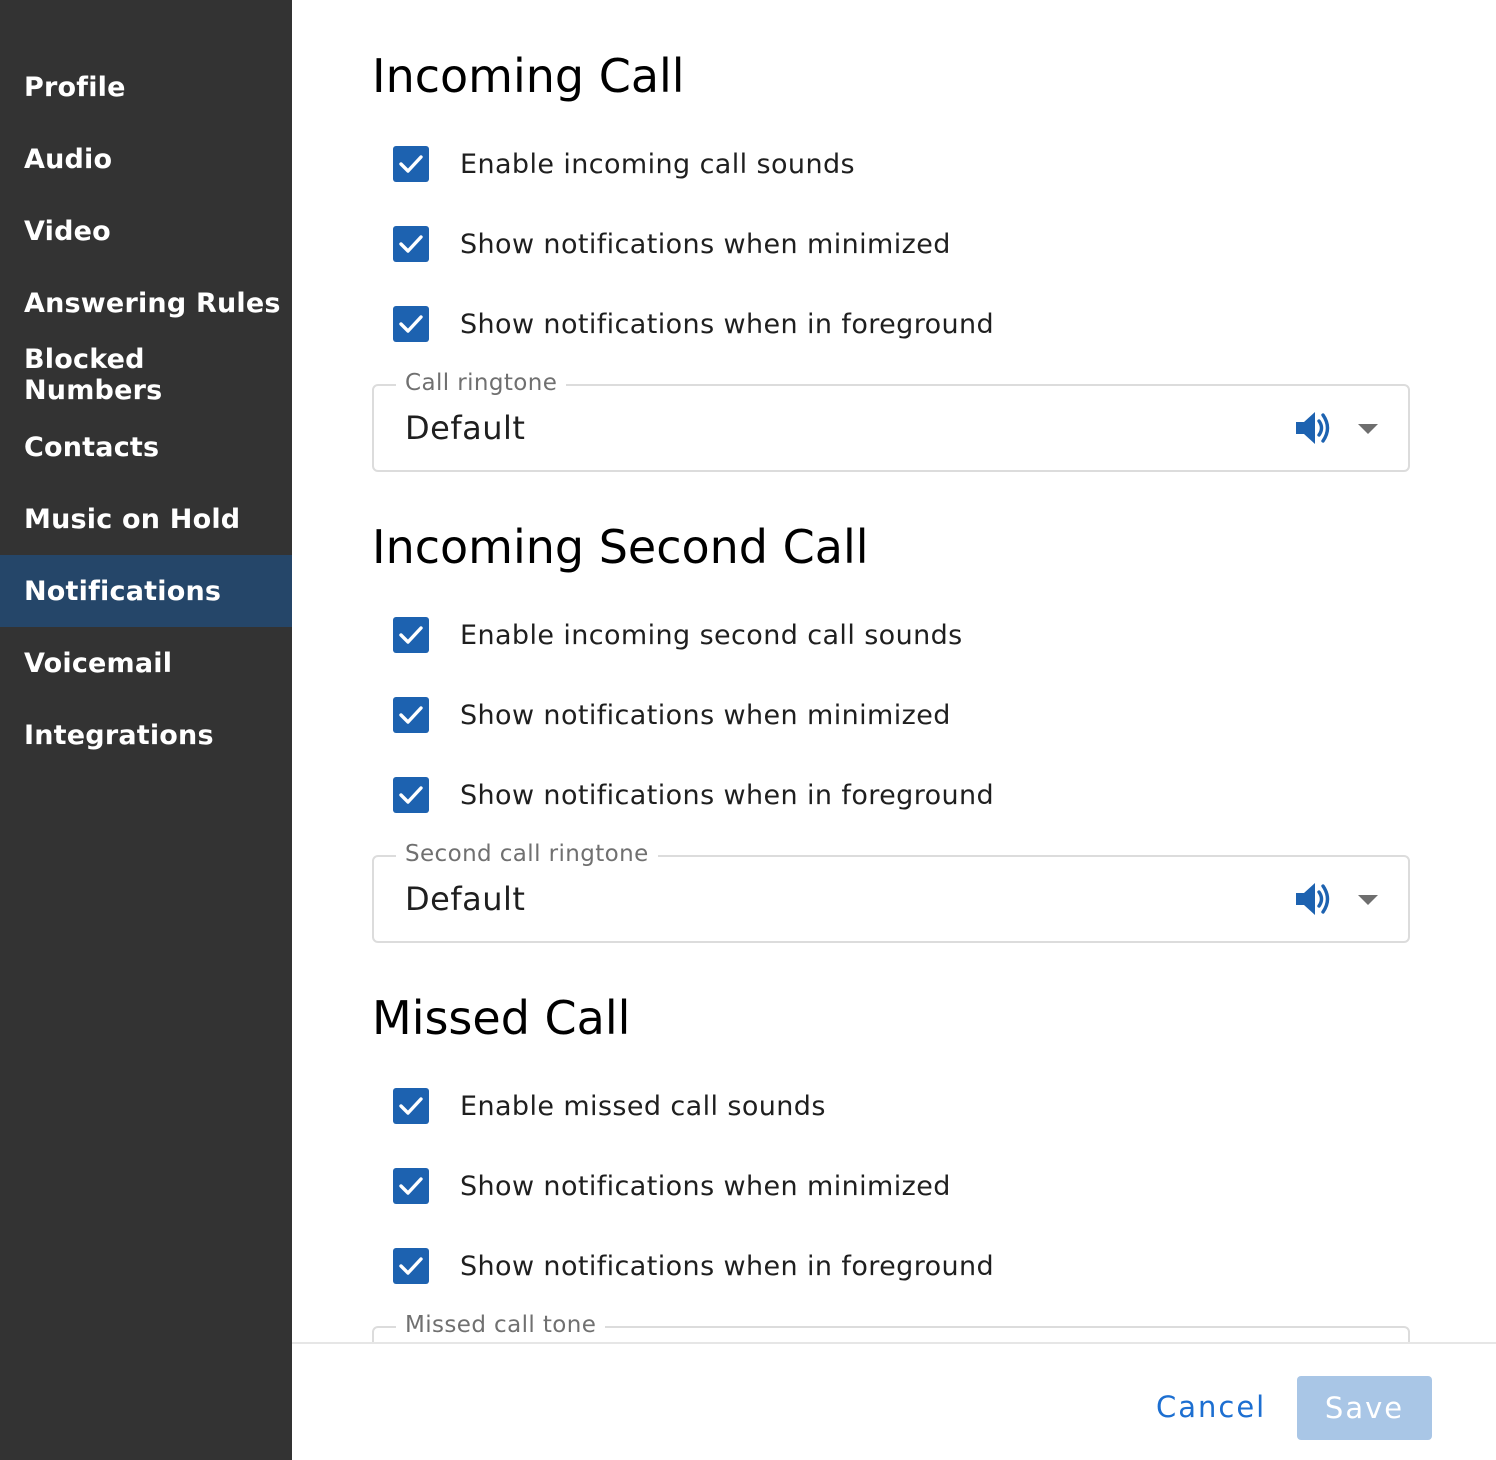 This screenshot has width=1496, height=1460. Describe the element at coordinates (711, 635) in the screenshot. I see `option-label: Enable incoming second call sounds` at that location.